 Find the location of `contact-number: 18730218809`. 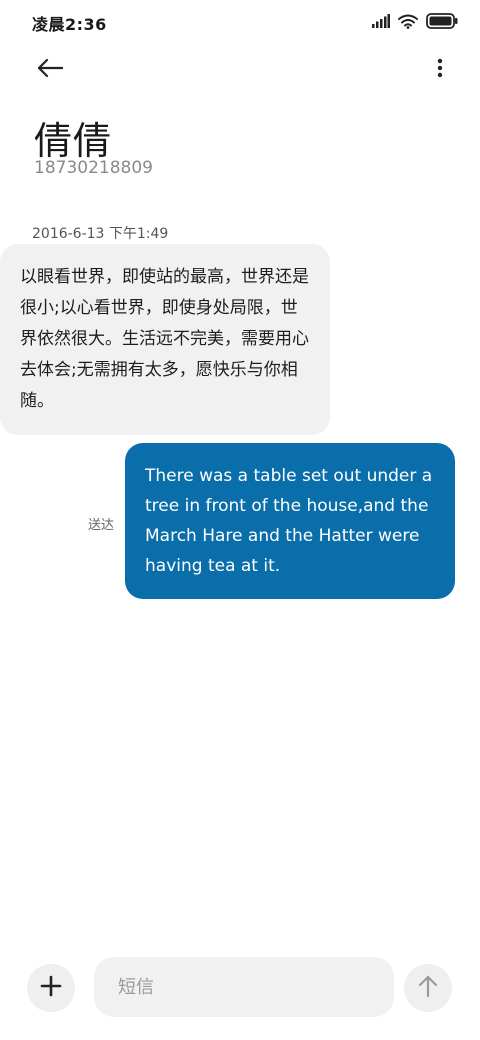

contact-number: 18730218809 is located at coordinates (93, 168).